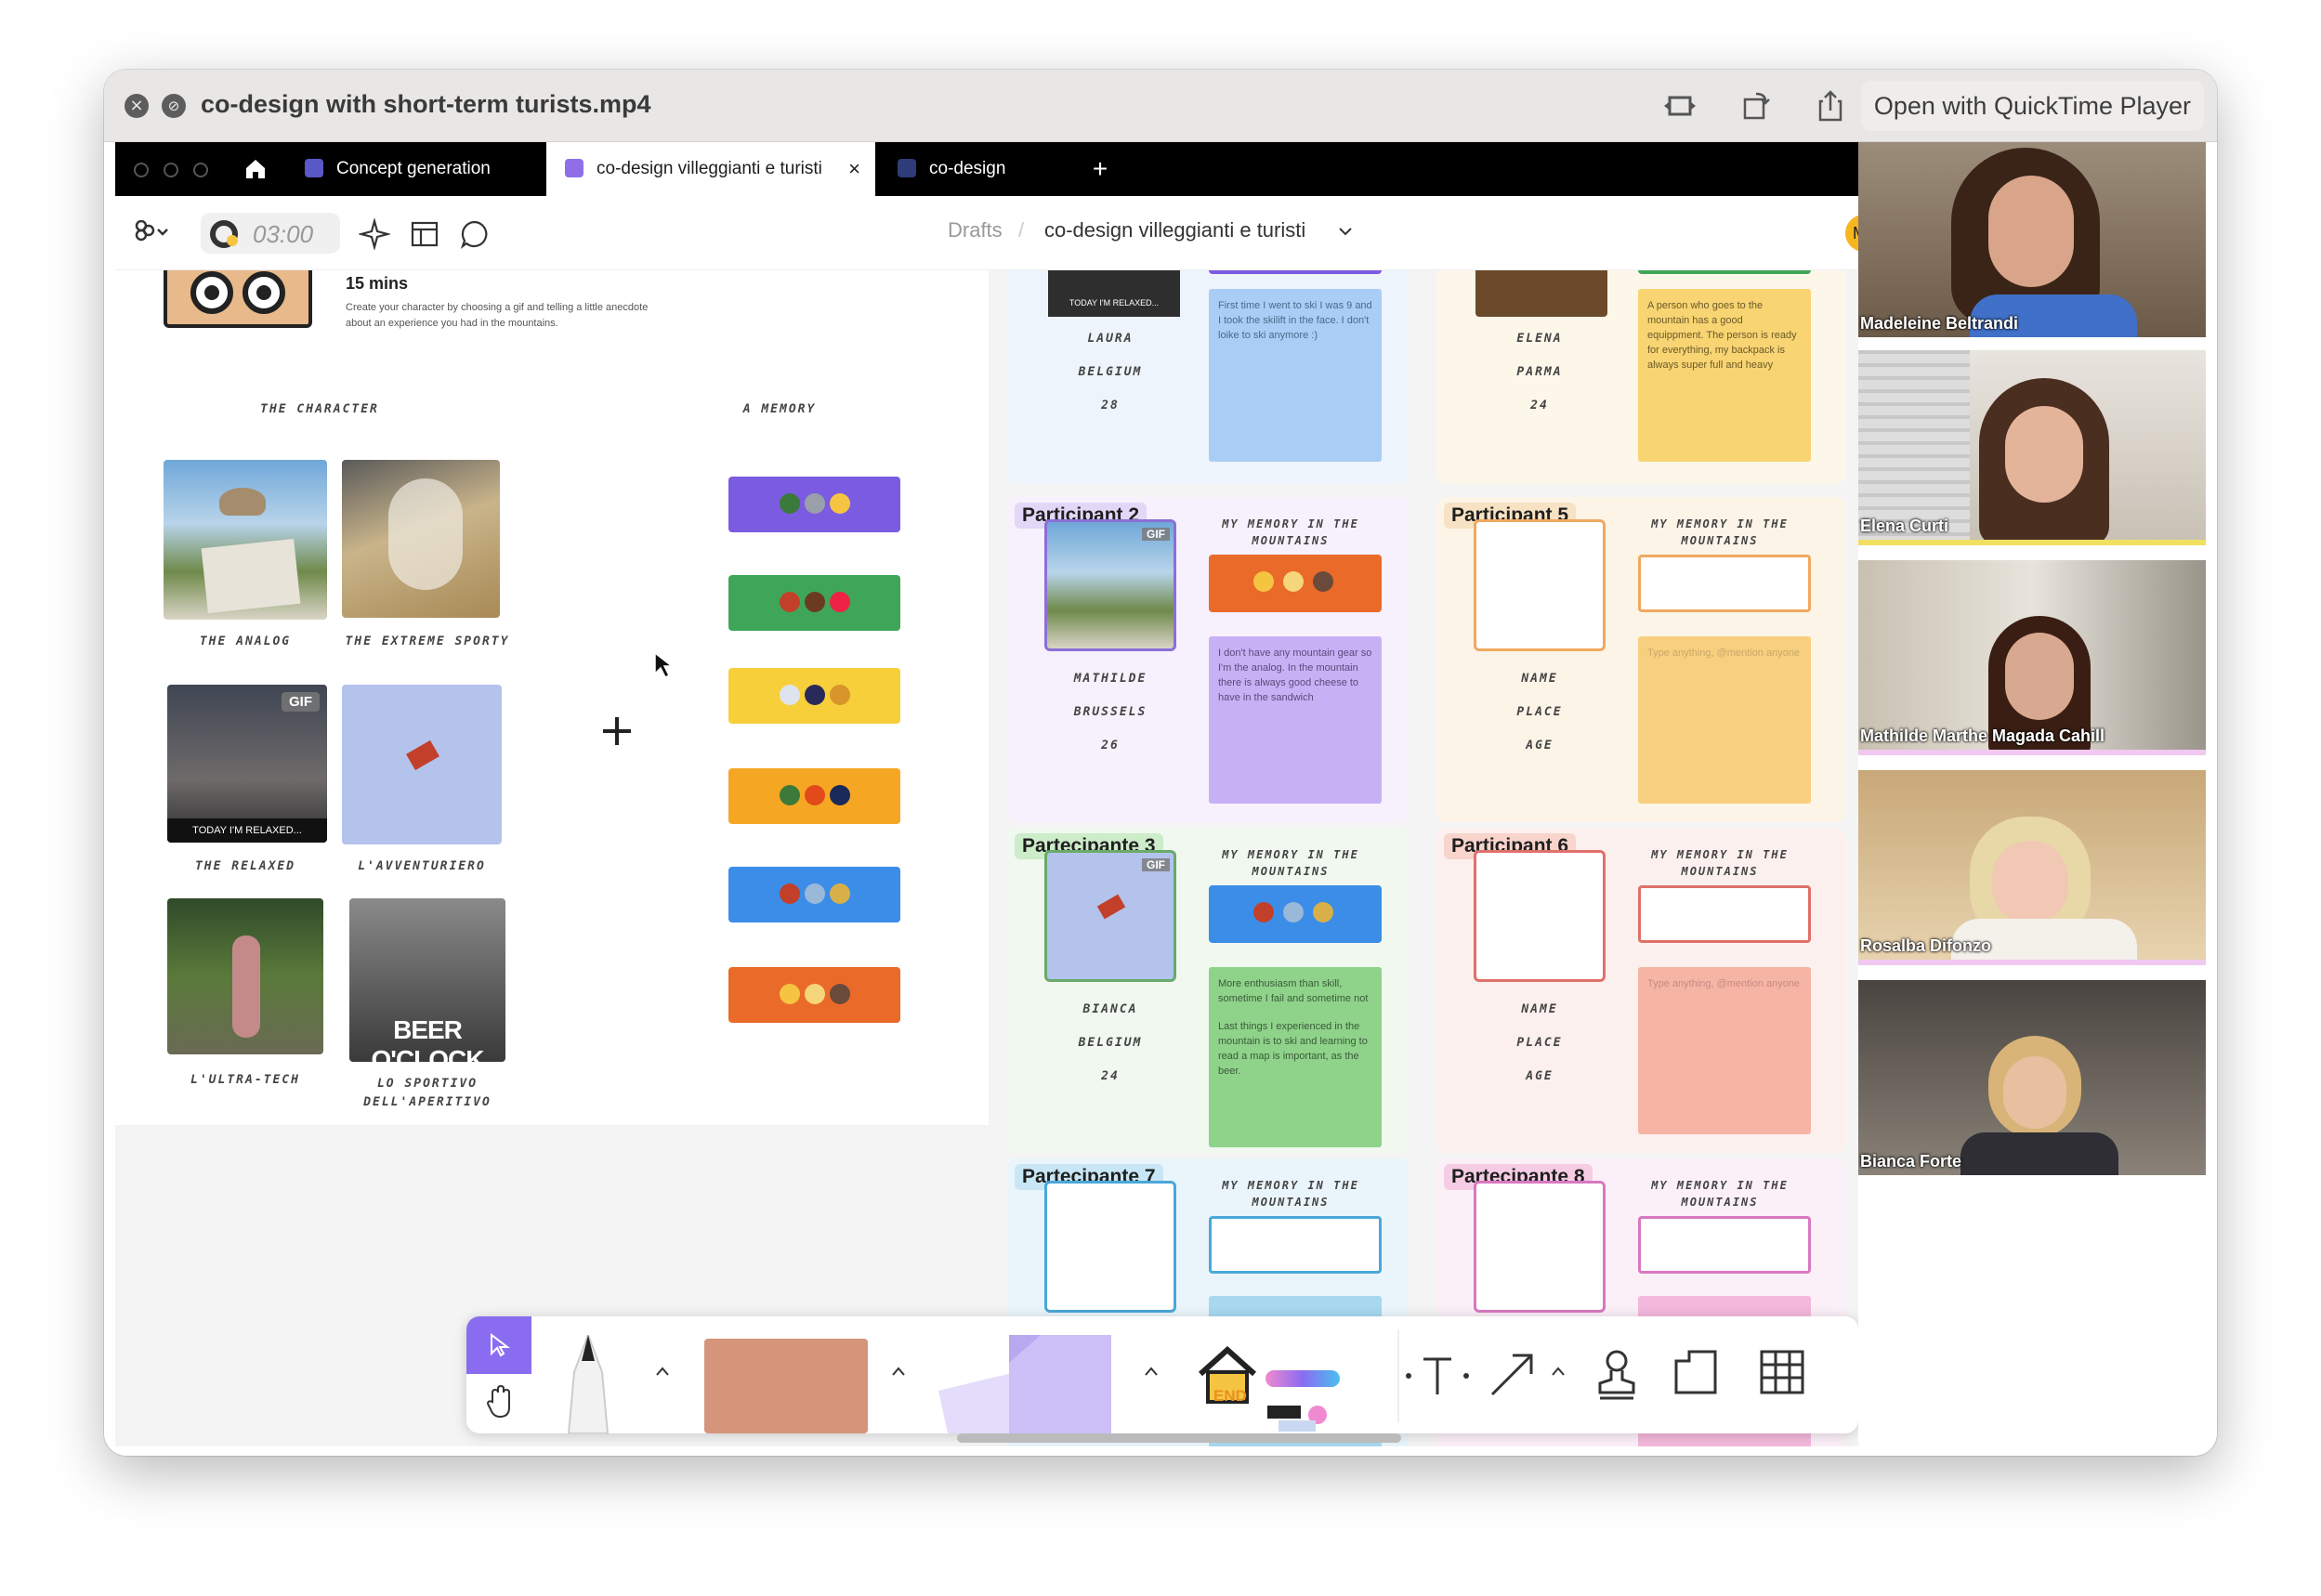 The image size is (2321, 1596). Describe the element at coordinates (617, 731) in the screenshot. I see `add-icon` at that location.